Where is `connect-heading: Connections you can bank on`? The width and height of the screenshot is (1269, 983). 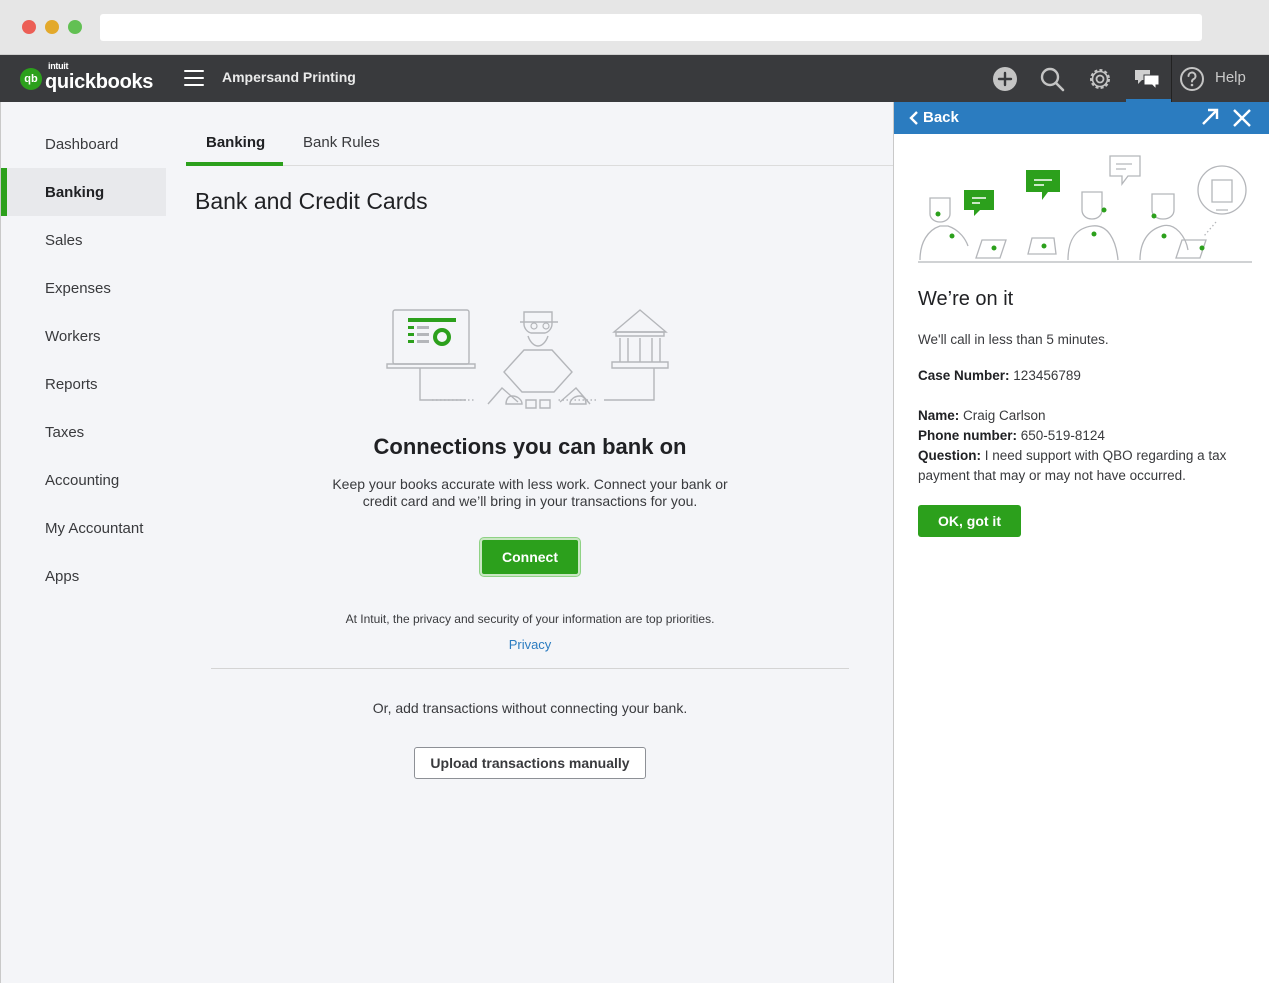
connect-heading: Connections you can bank on is located at coordinates (530, 446).